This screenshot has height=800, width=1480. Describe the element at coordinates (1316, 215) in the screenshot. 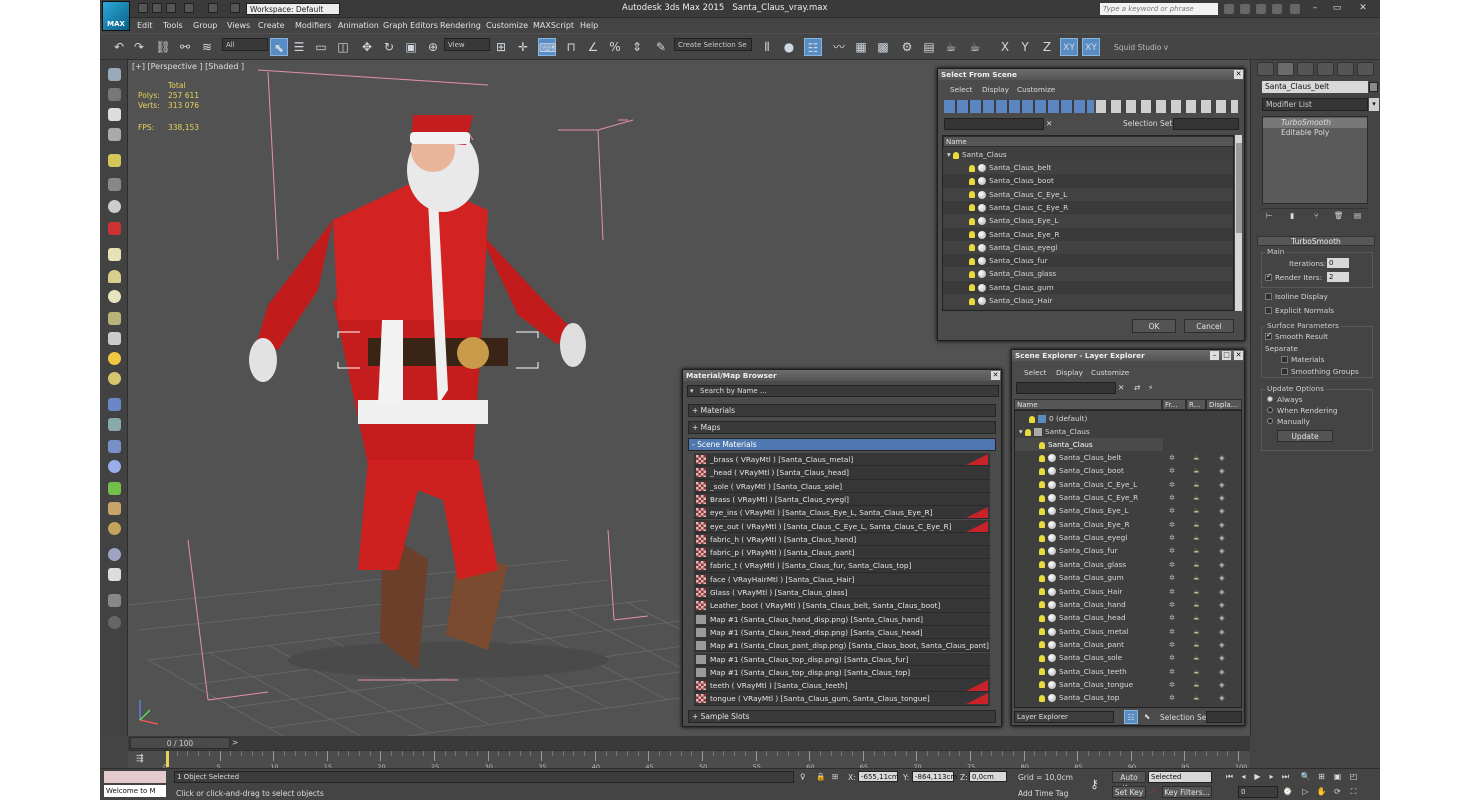

I see `make-unique-icon: ⑂` at that location.